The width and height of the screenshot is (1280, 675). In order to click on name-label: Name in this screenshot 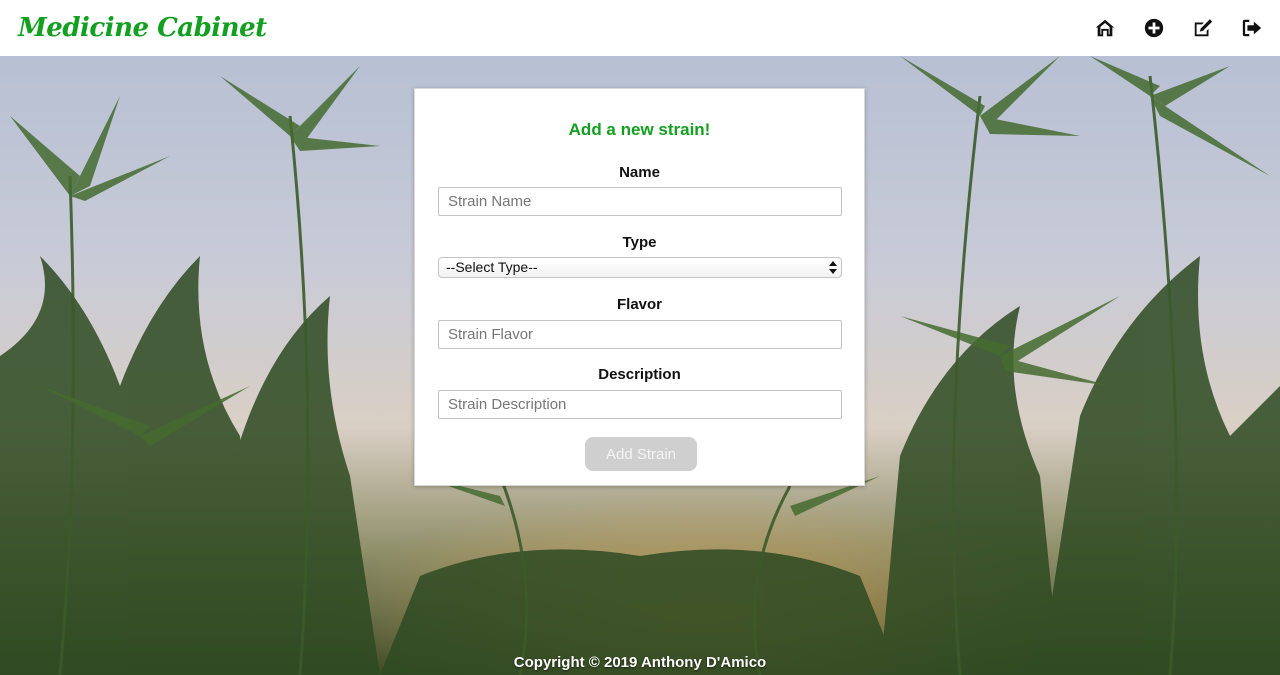, I will do `click(639, 172)`.